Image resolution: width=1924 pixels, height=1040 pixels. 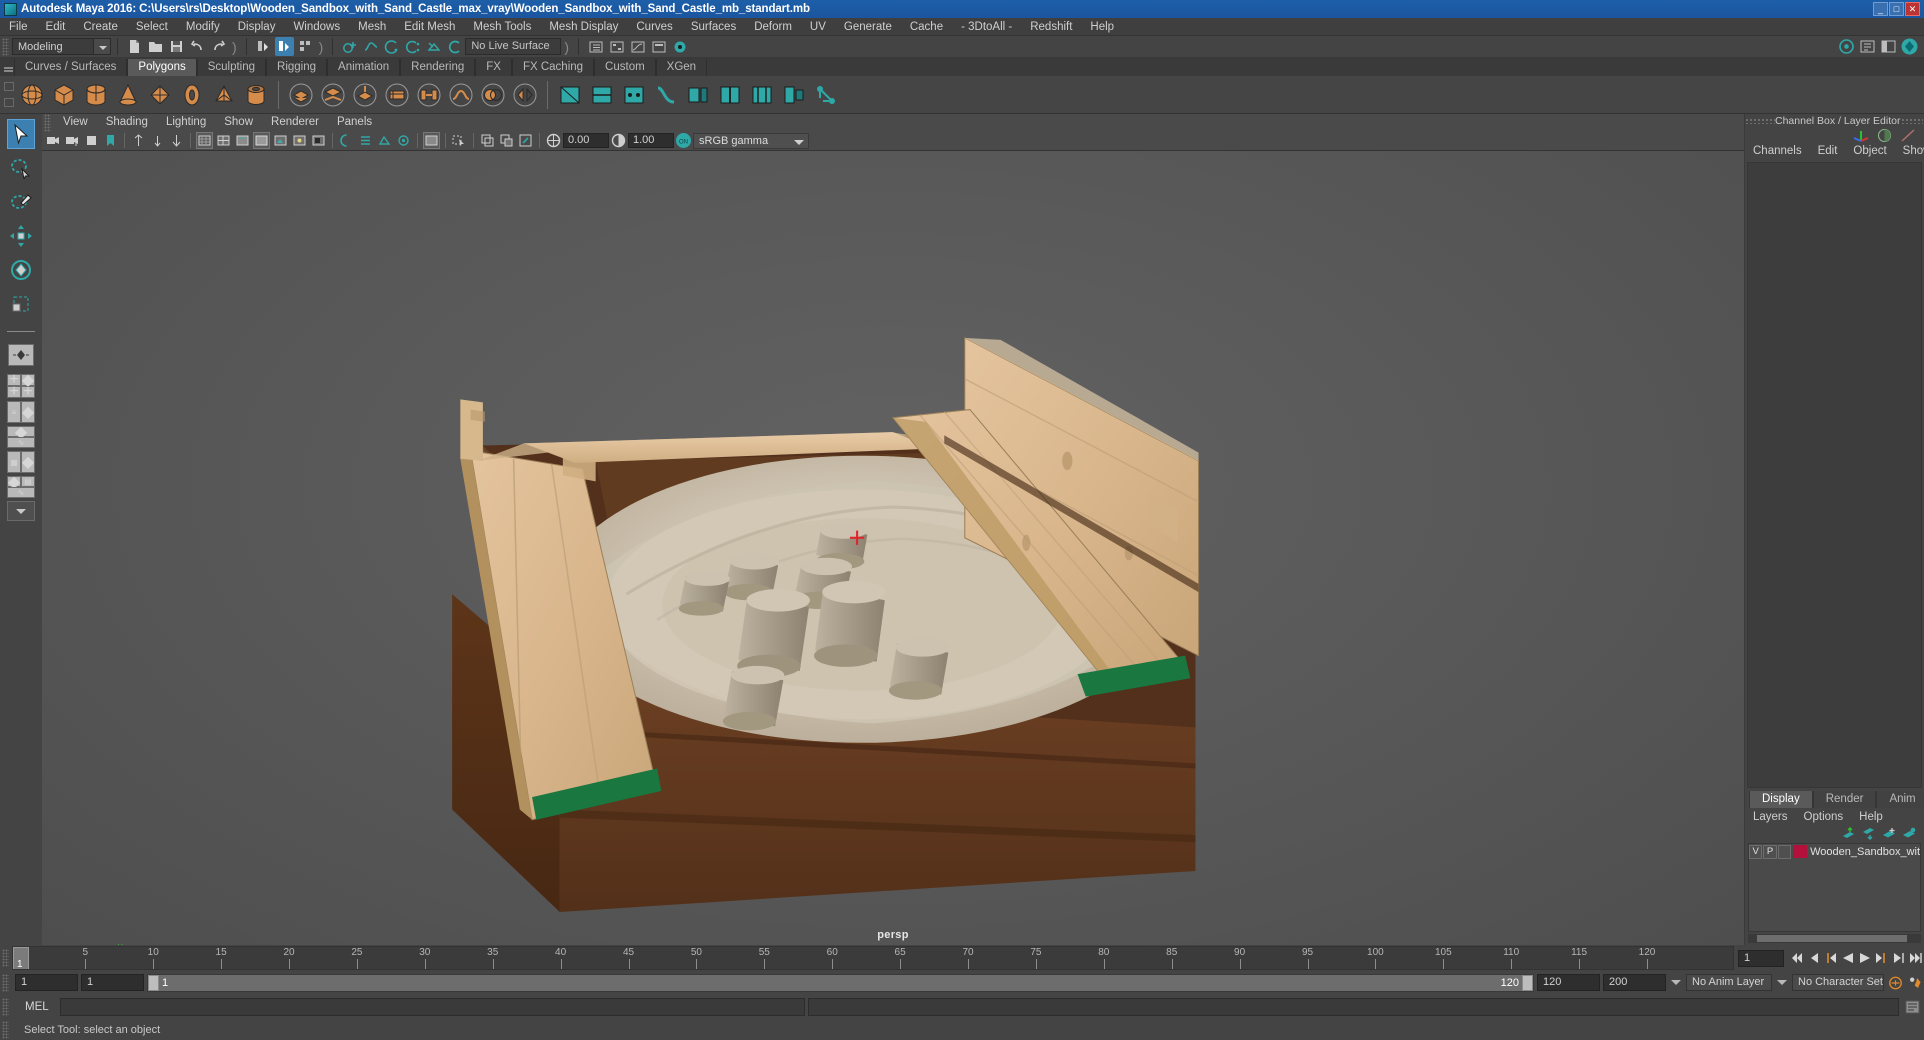 What do you see at coordinates (773, 27) in the screenshot?
I see `menu-deform: Deform` at bounding box center [773, 27].